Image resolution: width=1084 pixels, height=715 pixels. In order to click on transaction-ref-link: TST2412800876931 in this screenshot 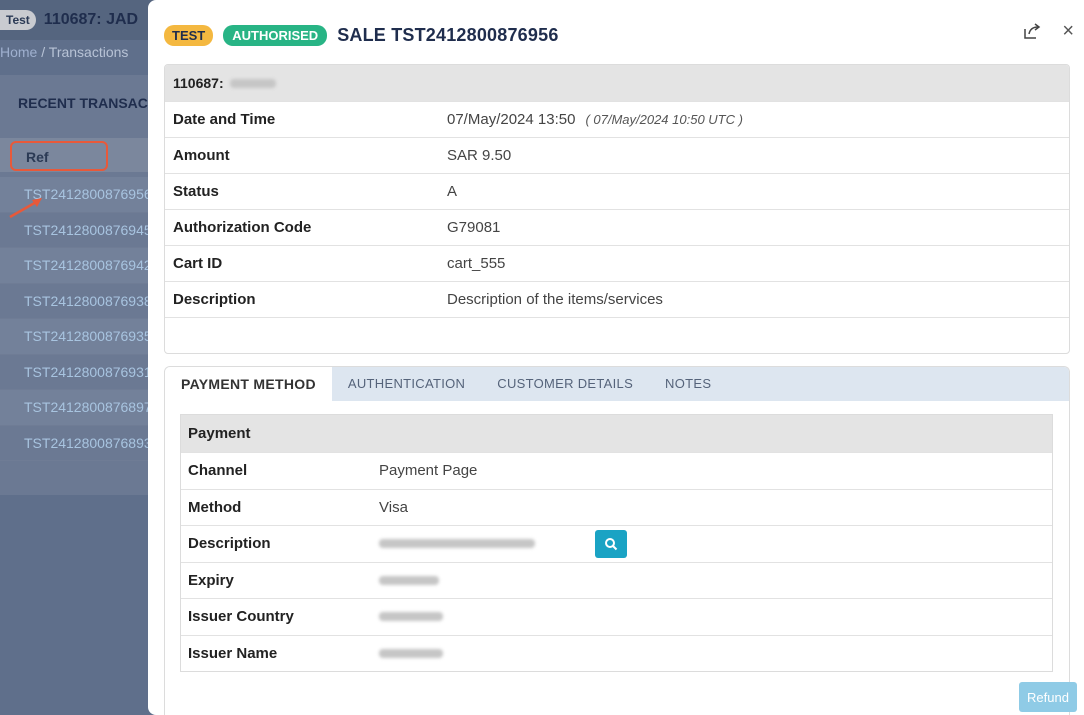, I will do `click(80, 372)`.